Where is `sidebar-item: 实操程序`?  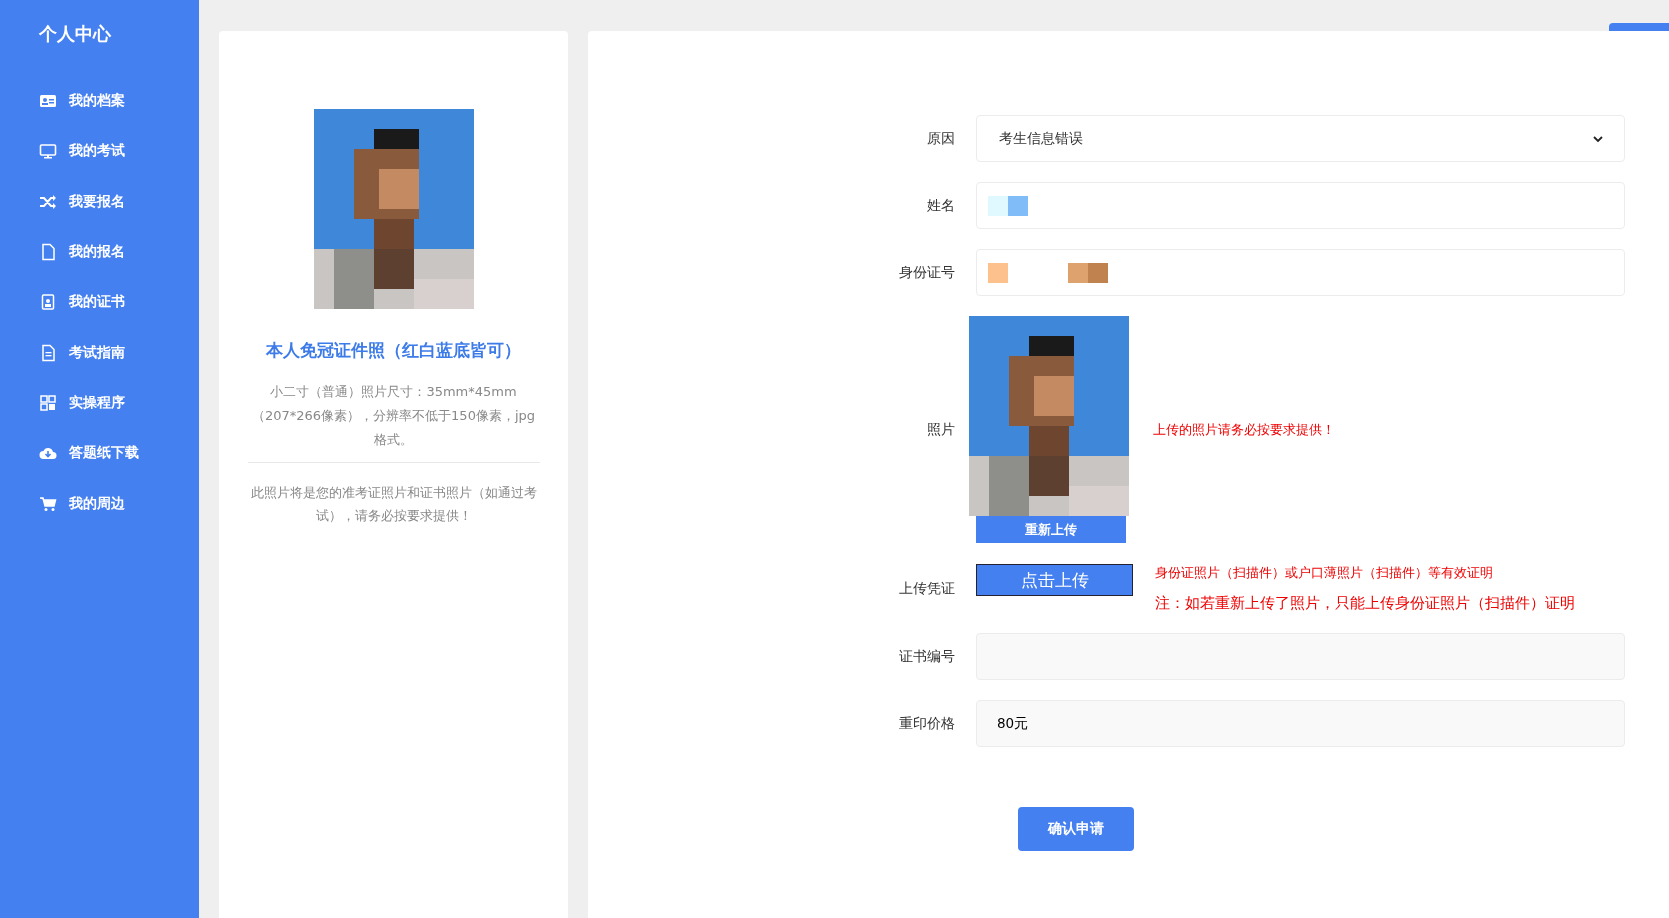 sidebar-item: 实操程序 is located at coordinates (97, 402).